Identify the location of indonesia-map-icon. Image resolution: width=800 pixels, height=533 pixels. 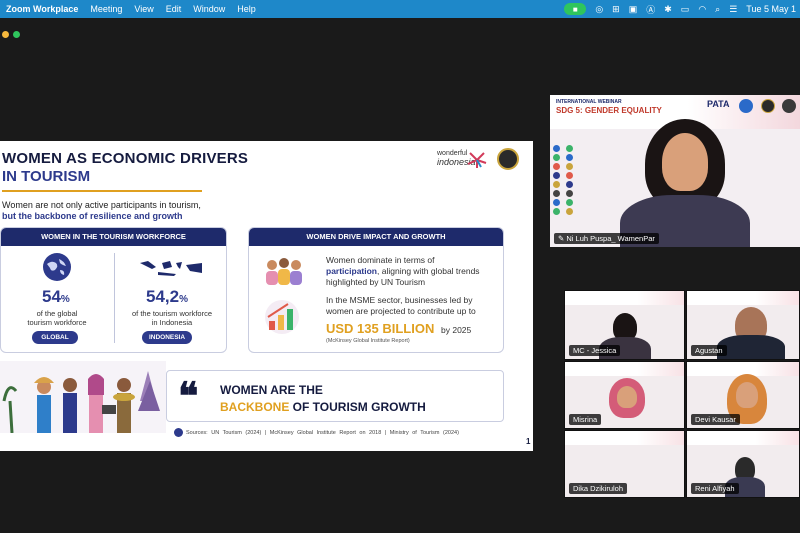
(171, 268).